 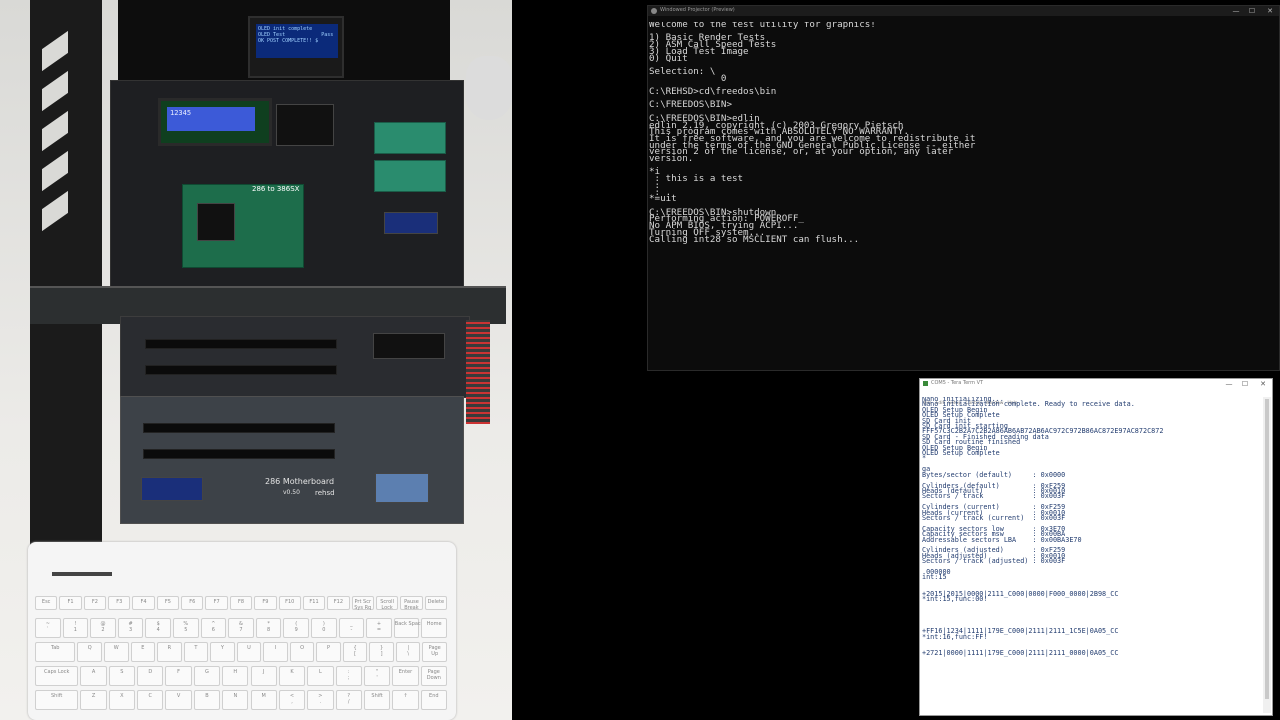 I want to click on serial-titlebar: COM5 - Tera Term VT — ☐ ✕, so click(x=1096, y=384).